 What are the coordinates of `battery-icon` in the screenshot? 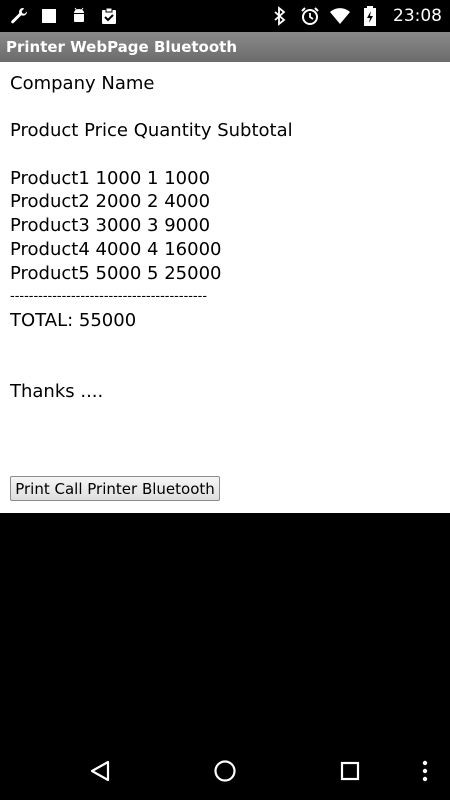 It's located at (370, 16).